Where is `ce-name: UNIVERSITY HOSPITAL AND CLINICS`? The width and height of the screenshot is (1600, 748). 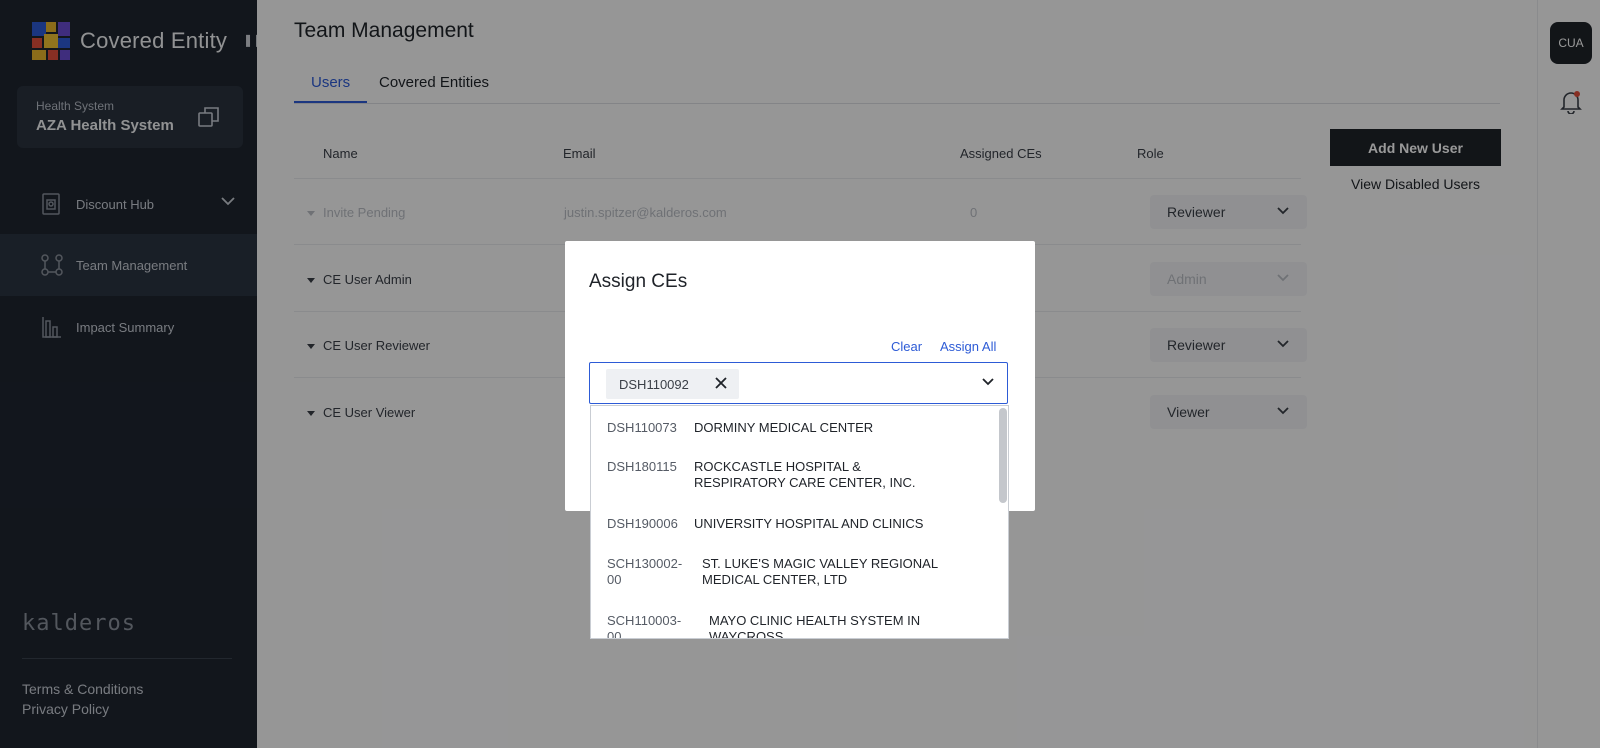
ce-name: UNIVERSITY HOSPITAL AND CLINICS is located at coordinates (809, 523).